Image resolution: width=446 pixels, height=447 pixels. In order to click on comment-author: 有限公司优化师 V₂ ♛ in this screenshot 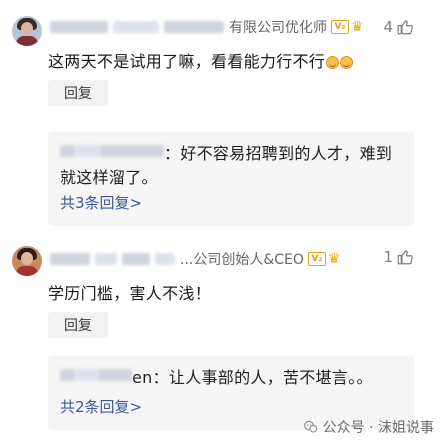, I will do `click(207, 27)`.